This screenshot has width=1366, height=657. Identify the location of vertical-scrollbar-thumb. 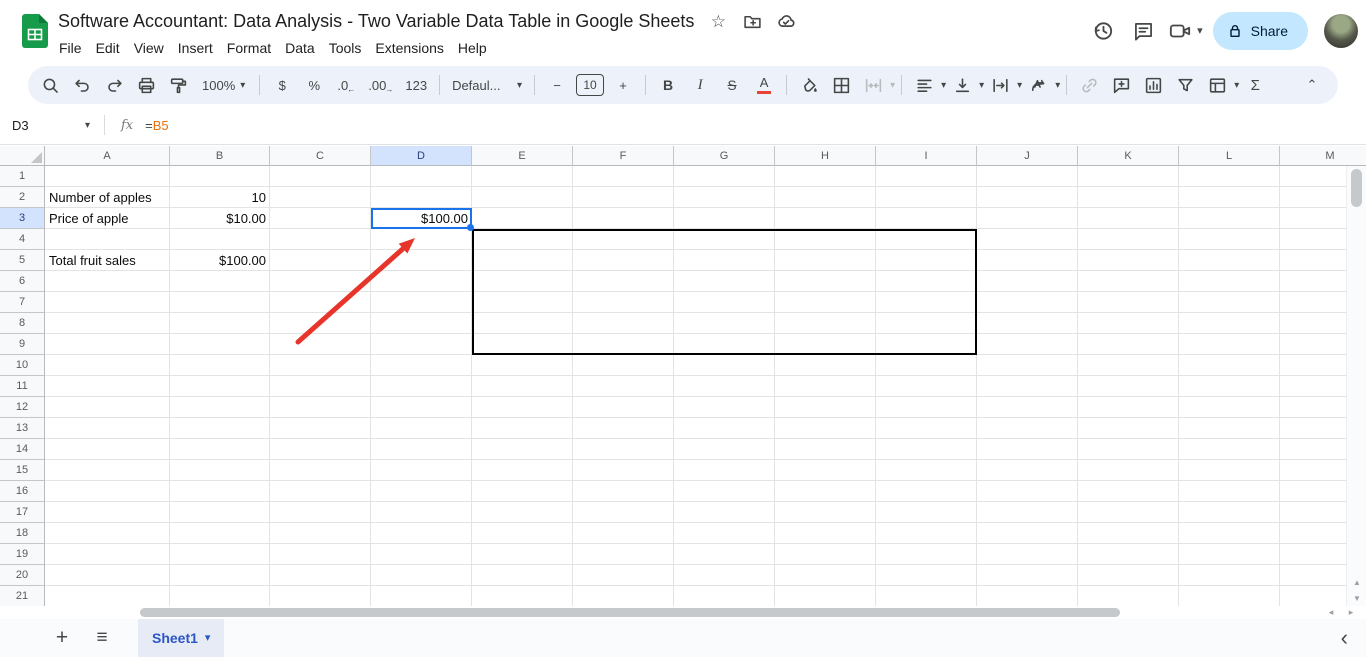
(1356, 188).